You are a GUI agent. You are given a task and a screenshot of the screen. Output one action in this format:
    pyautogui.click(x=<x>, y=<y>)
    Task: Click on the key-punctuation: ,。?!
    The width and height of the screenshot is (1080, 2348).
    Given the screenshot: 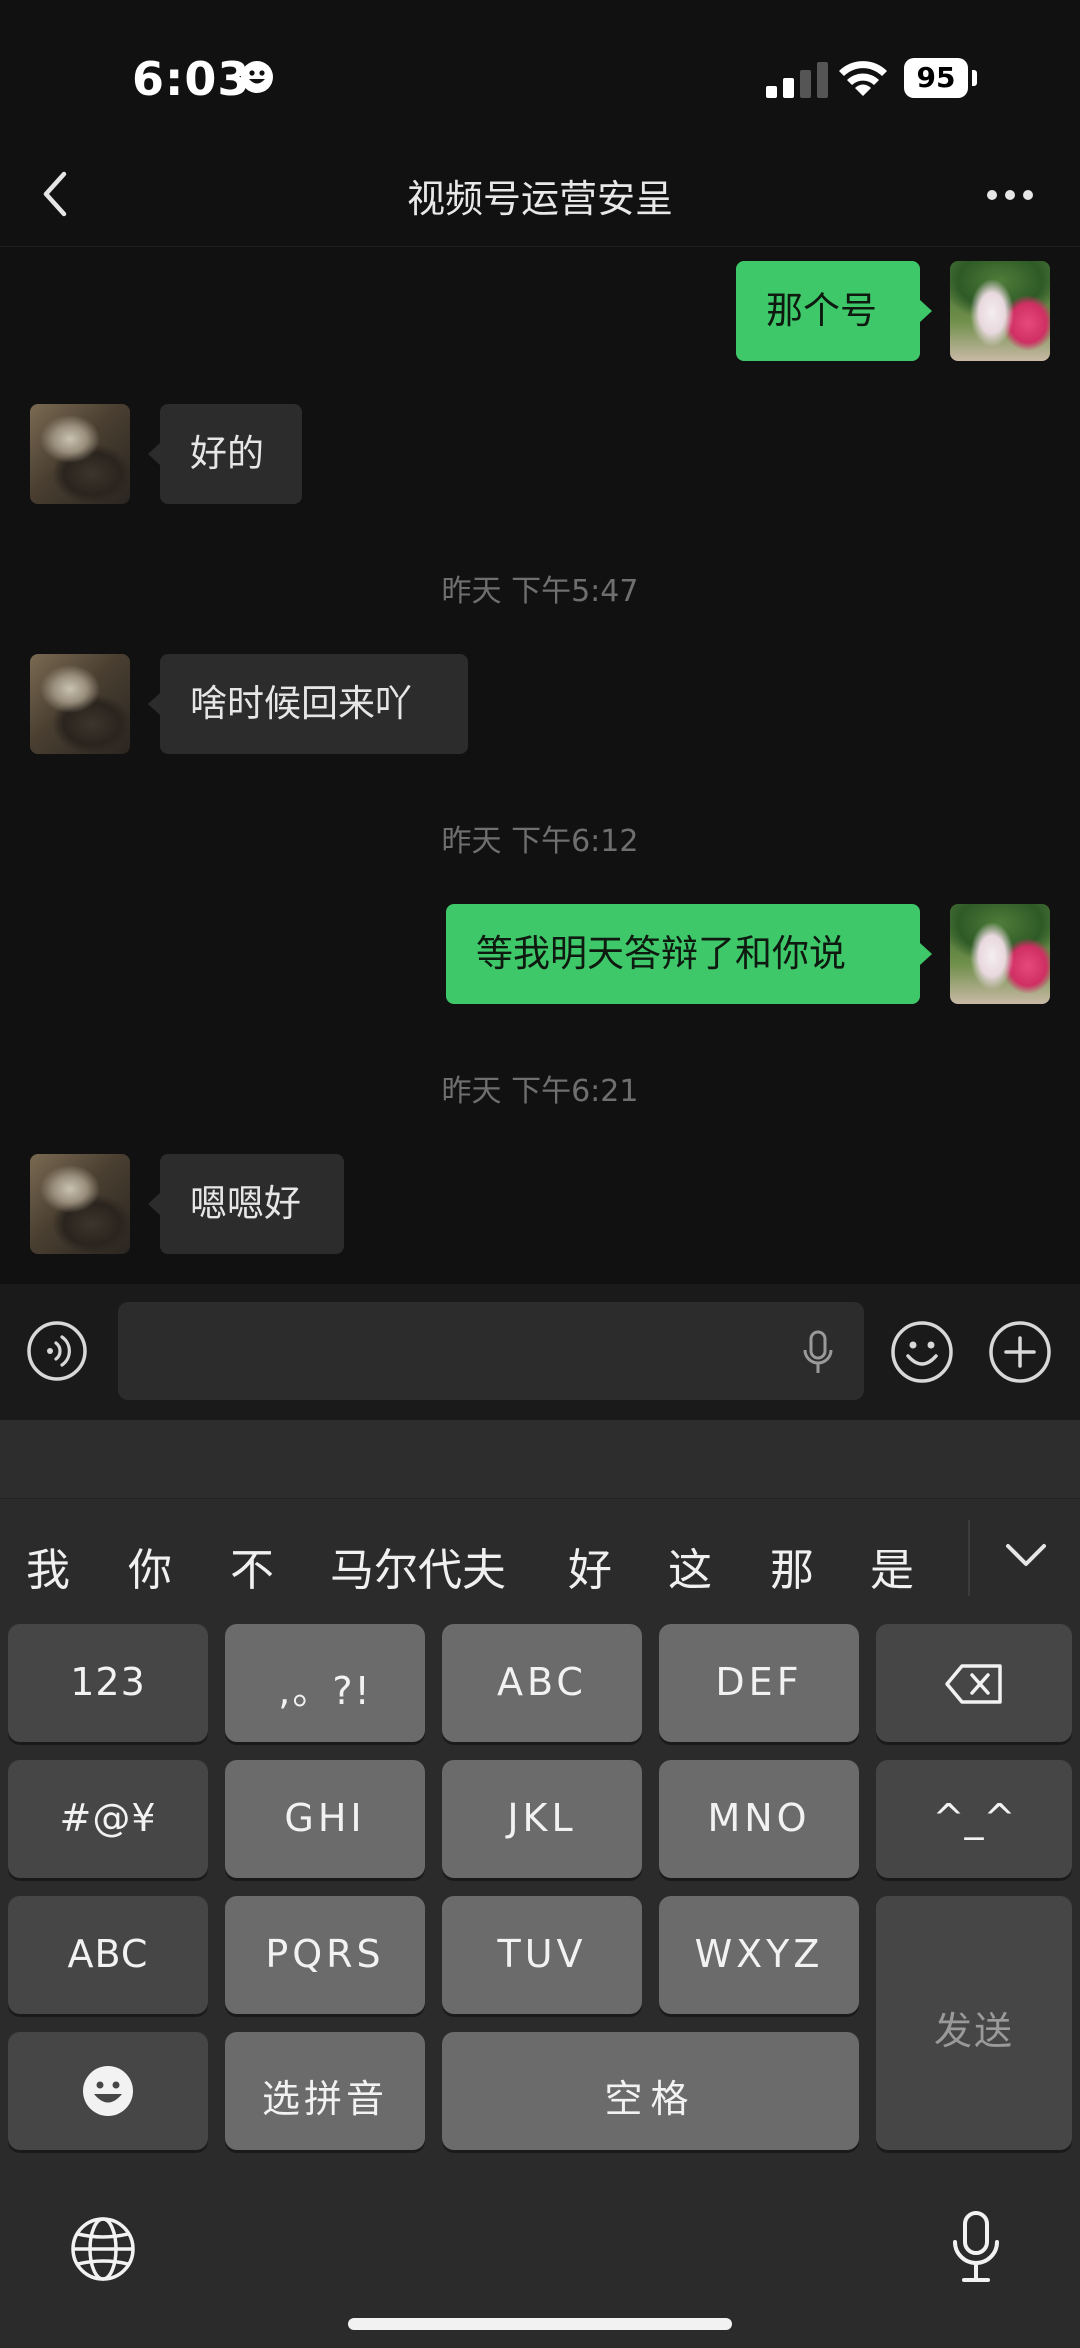 What is the action you would take?
    pyautogui.click(x=325, y=1683)
    